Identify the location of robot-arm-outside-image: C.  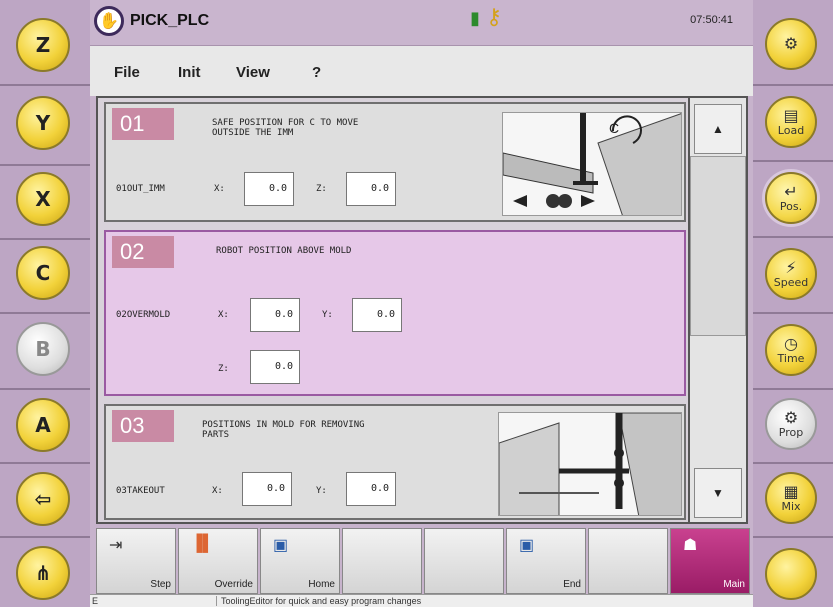
(592, 164).